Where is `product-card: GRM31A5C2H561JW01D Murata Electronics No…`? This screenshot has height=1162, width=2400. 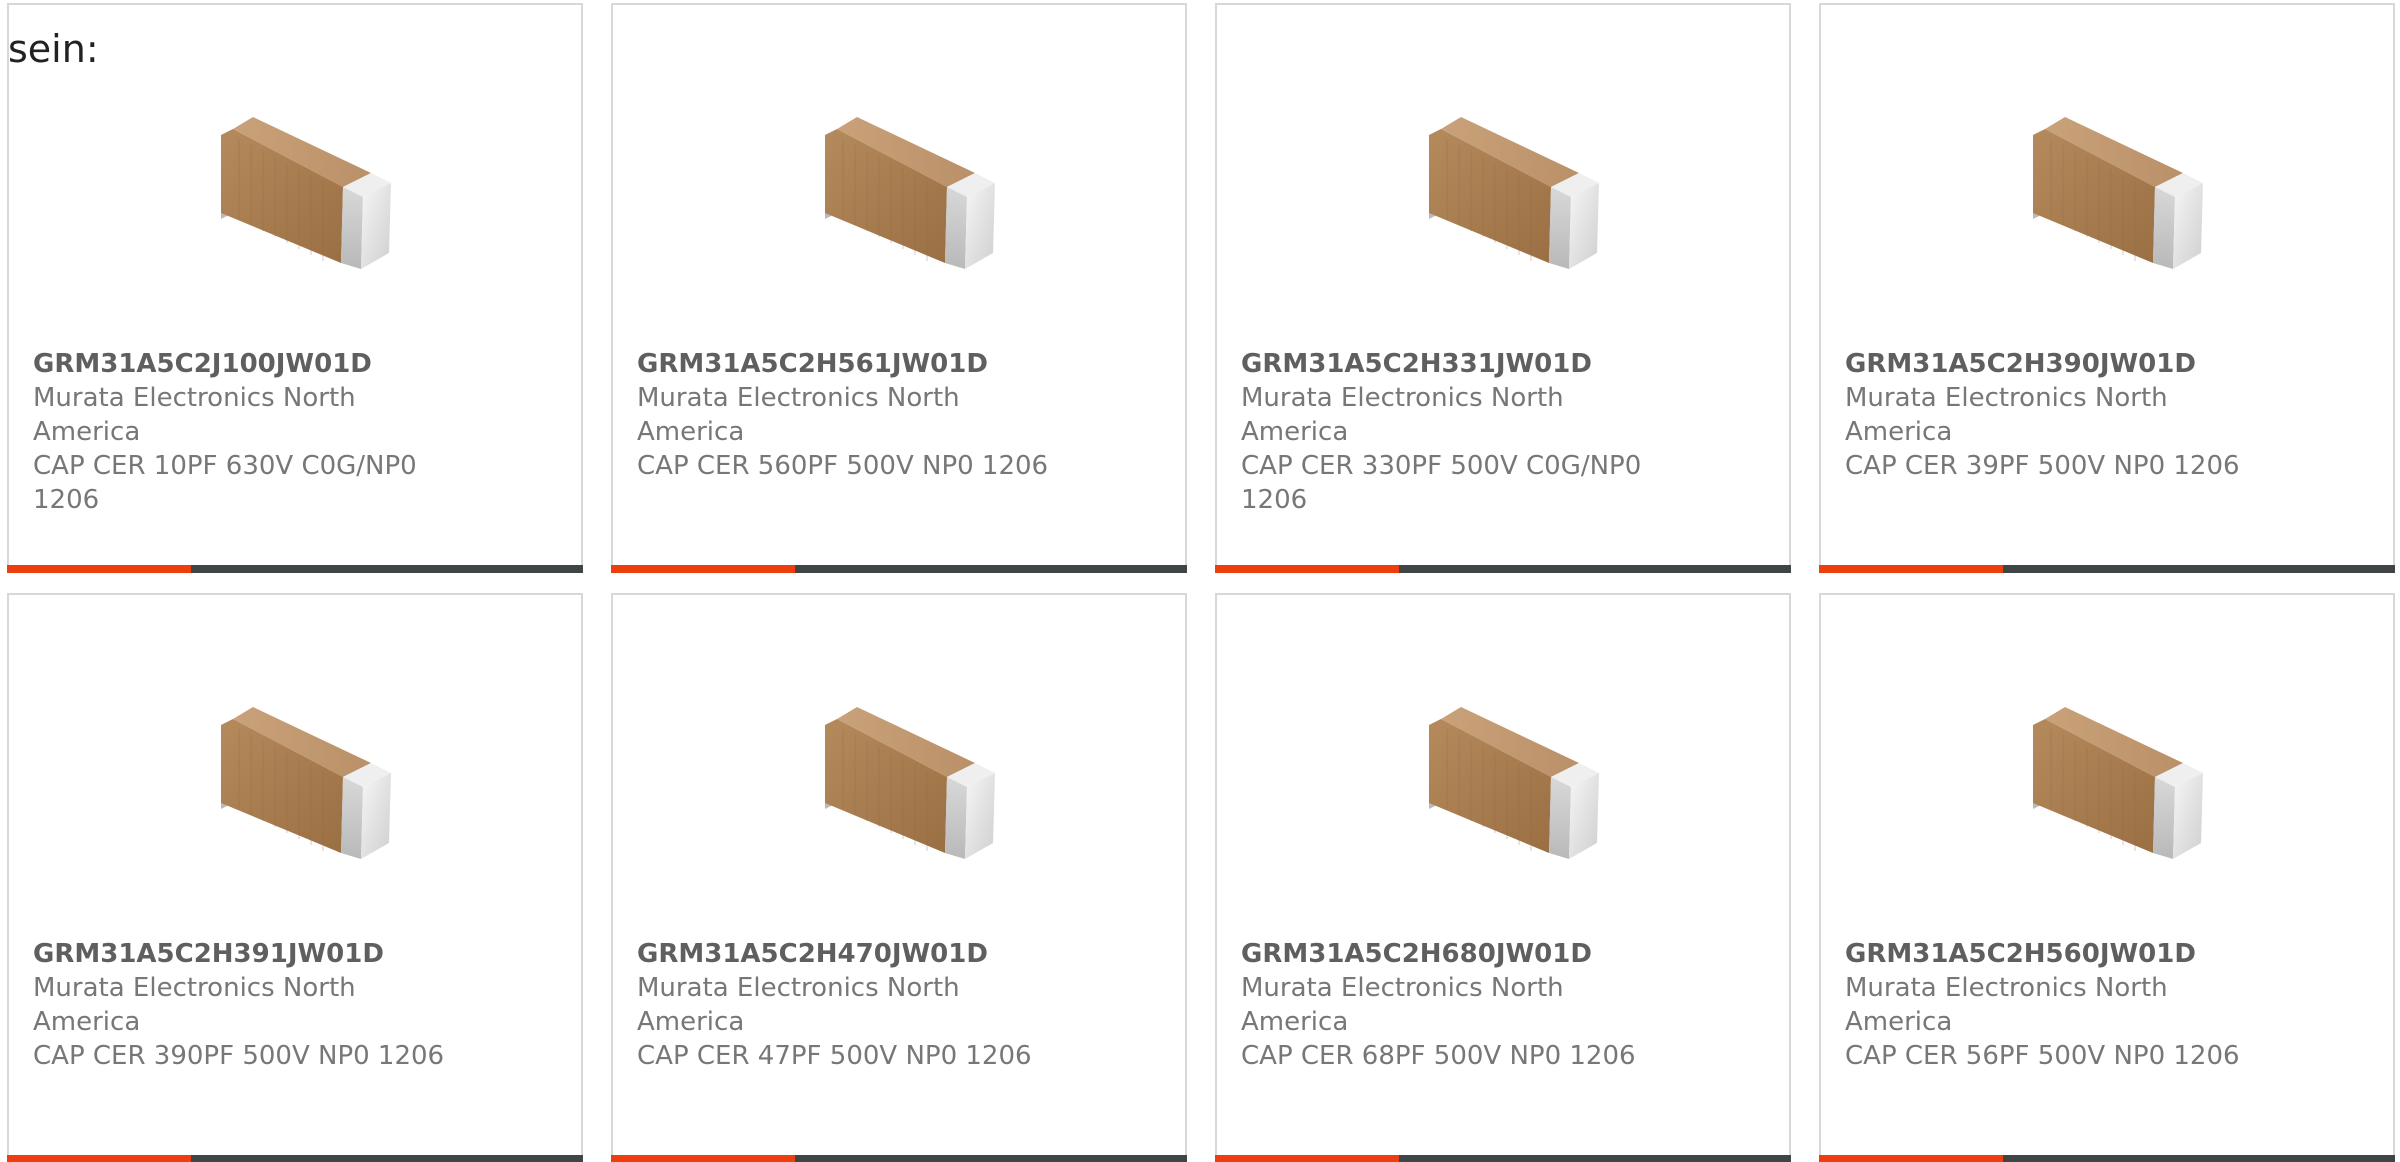 product-card: GRM31A5C2H561JW01D Murata Electronics No… is located at coordinates (899, 288).